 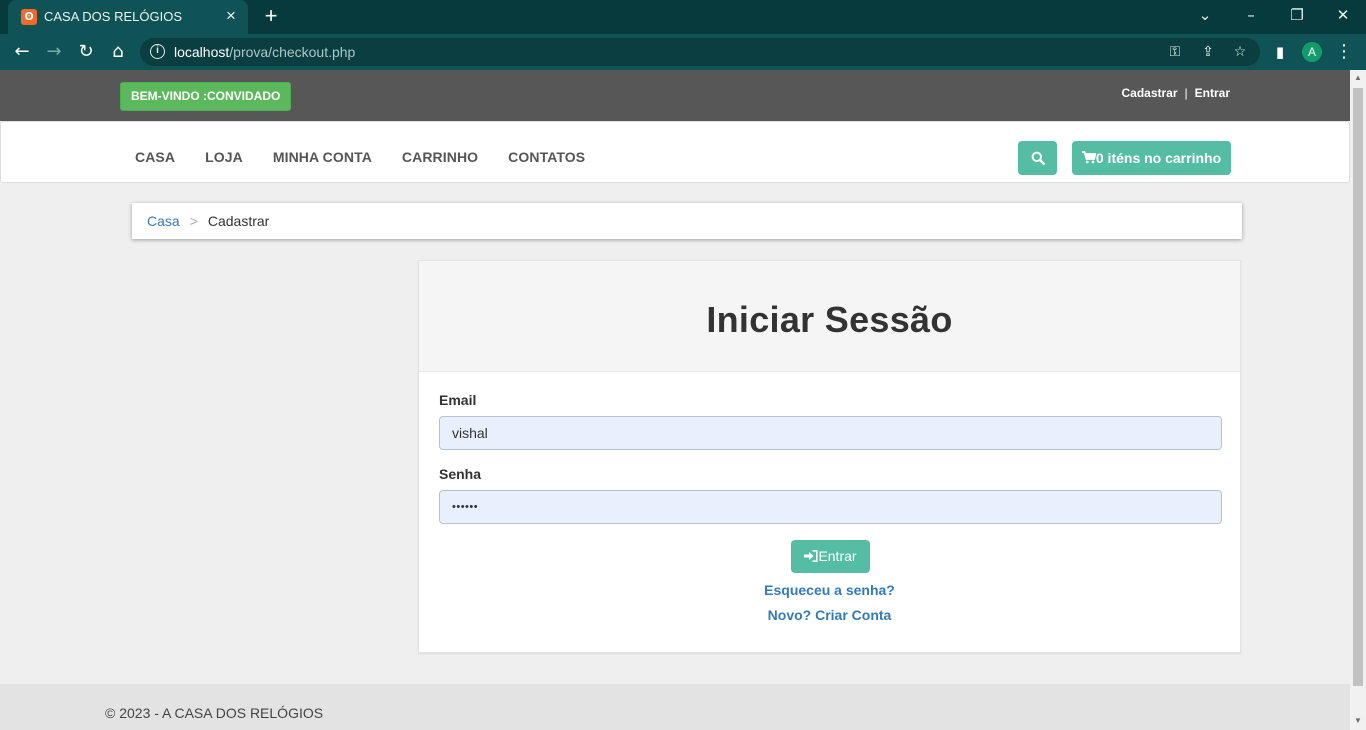 I want to click on nav-item-contatos: CONTATOS, so click(x=546, y=157).